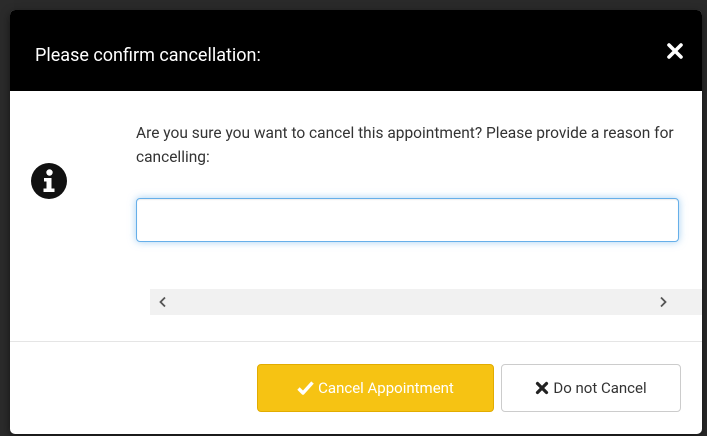  Describe the element at coordinates (386, 388) in the screenshot. I see `cancel-appointment-label: Cancel Appointment` at that location.